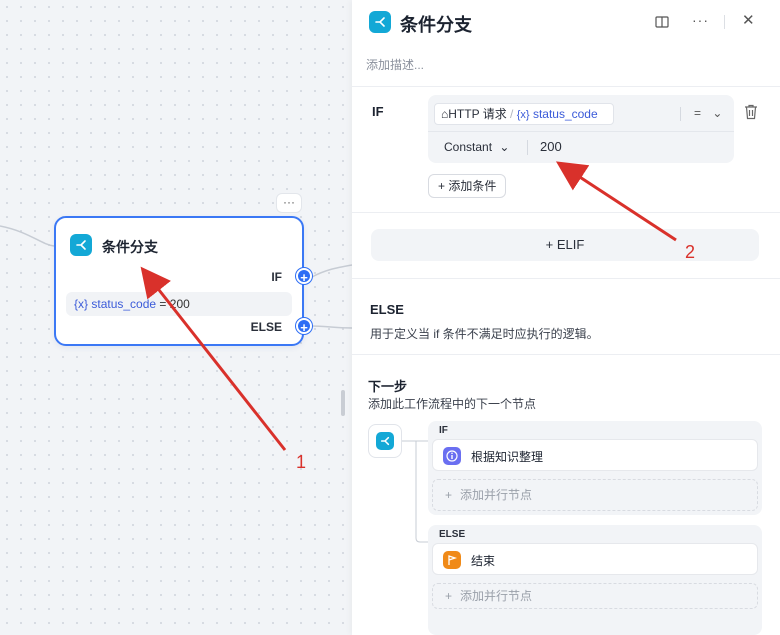 Image resolution: width=780 pixels, height=635 pixels. I want to click on info-icon, so click(452, 456).